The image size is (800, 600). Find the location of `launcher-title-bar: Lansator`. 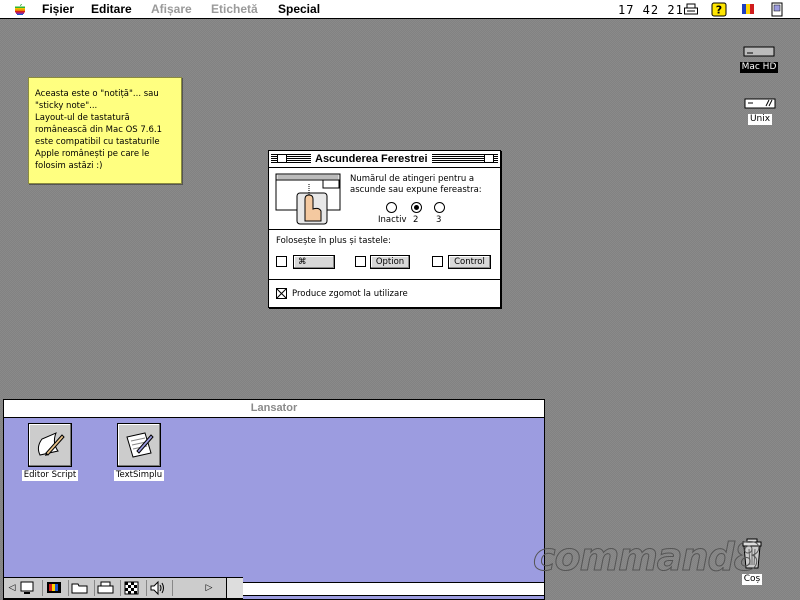

launcher-title-bar: Lansator is located at coordinates (274, 409).